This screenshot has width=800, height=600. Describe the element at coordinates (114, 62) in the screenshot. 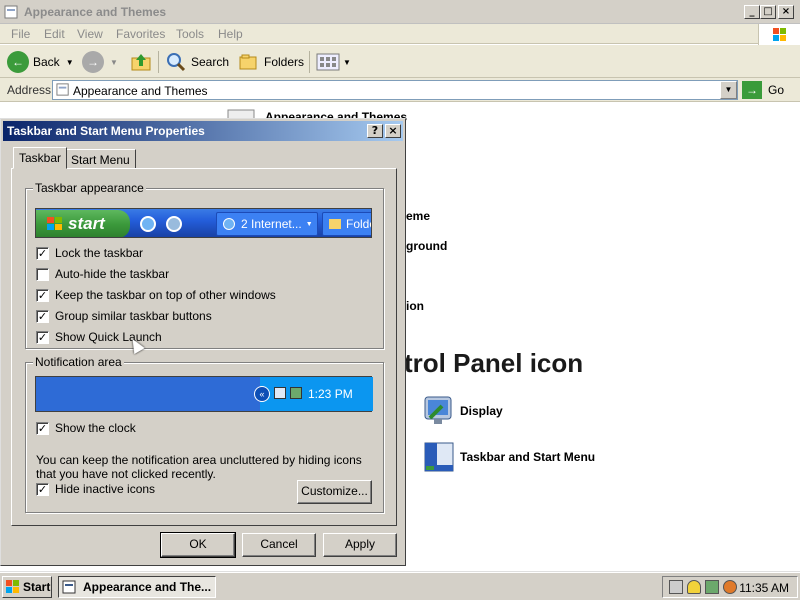

I see `forward-dropdown-icon: ▼` at that location.